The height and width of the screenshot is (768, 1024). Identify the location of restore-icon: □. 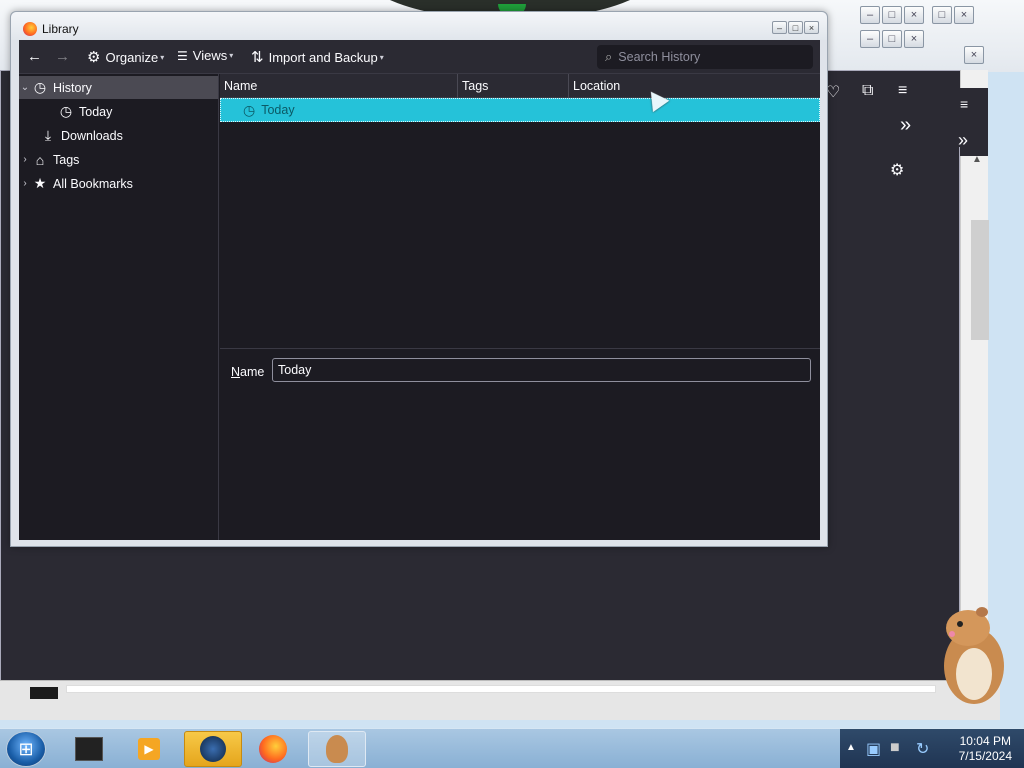
(942, 15).